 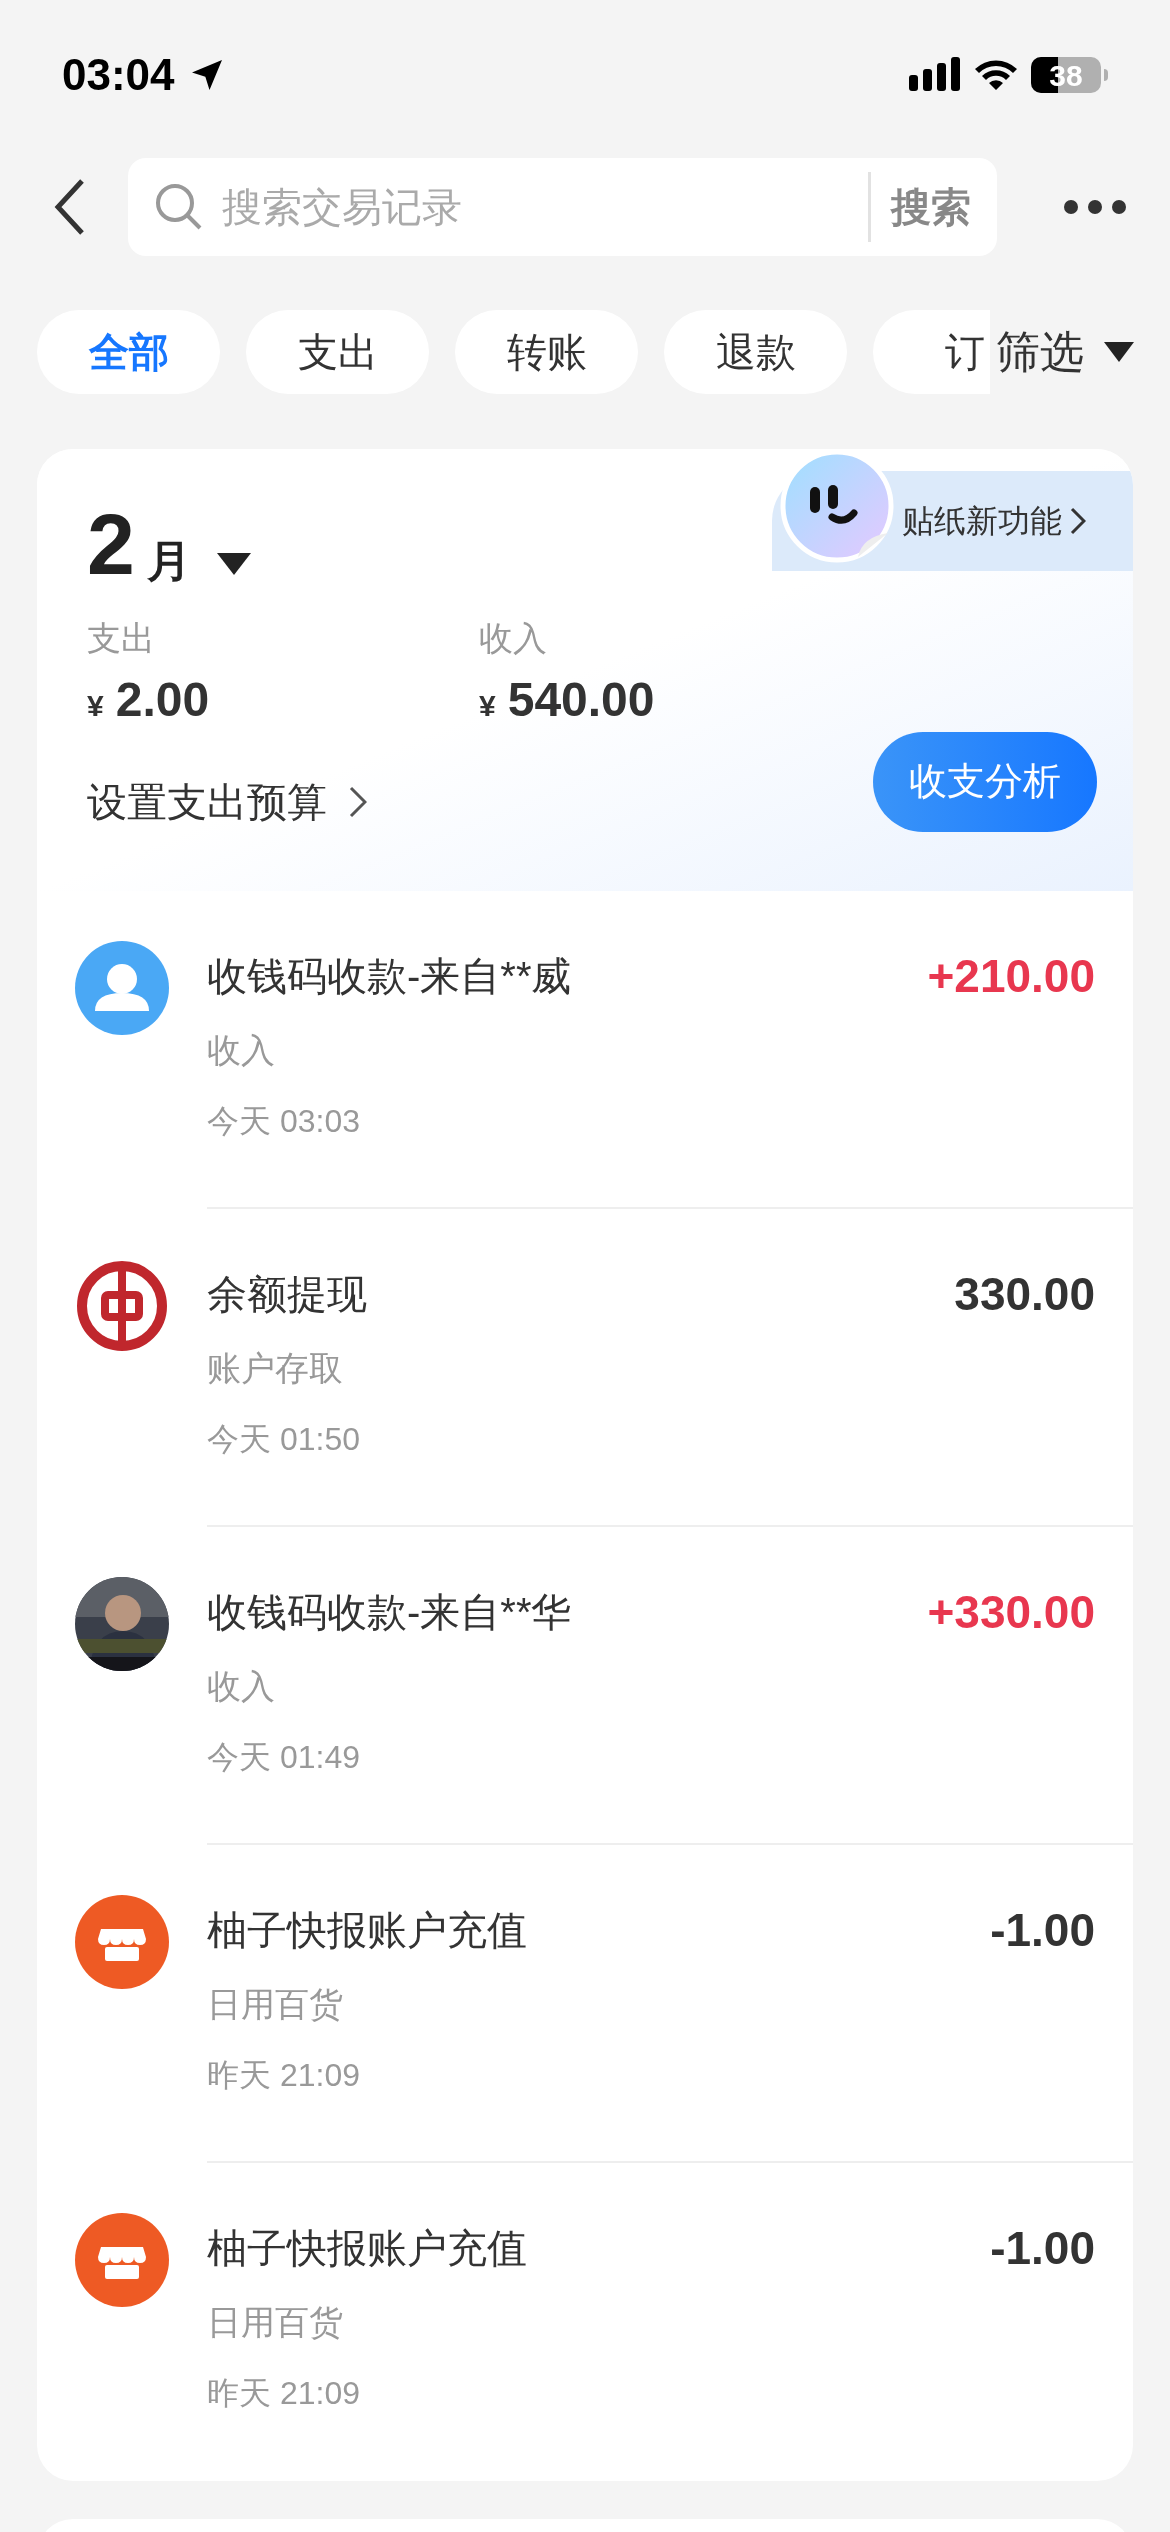 I want to click on transaction-time: 今天 01:49, so click(x=284, y=1757).